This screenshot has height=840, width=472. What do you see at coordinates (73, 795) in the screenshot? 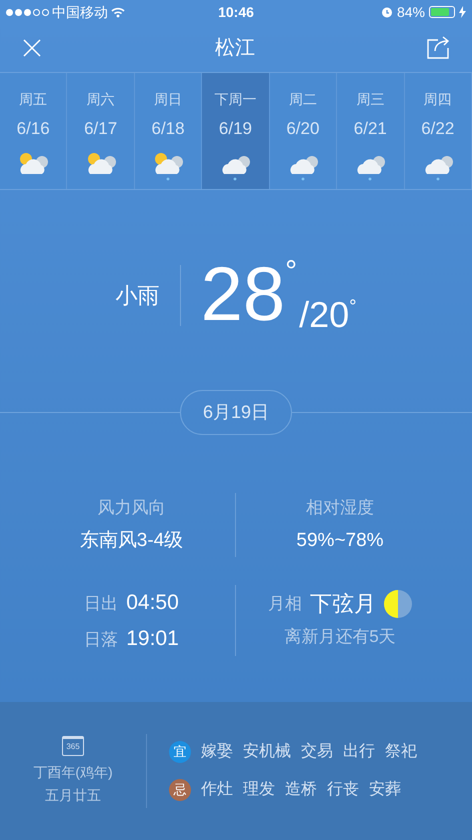
I see `lunar-date: 五月廿五` at bounding box center [73, 795].